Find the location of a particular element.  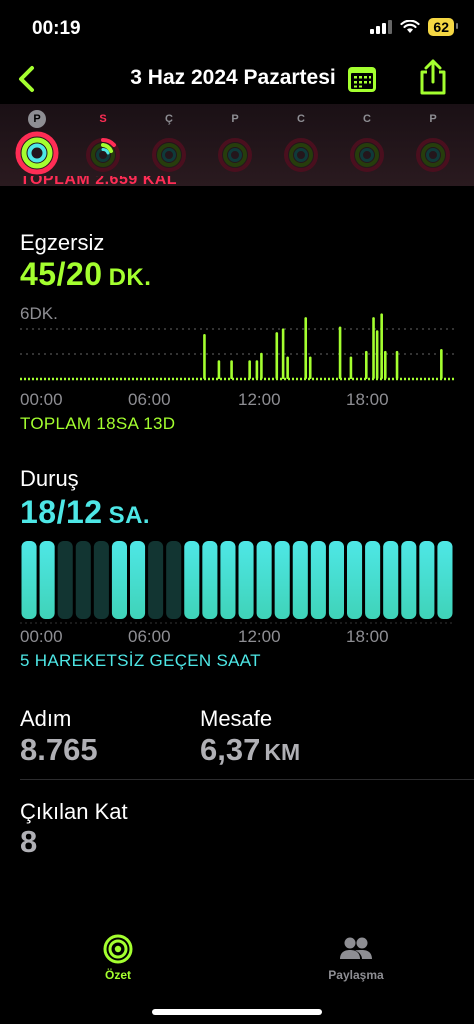

tab-summary: Özet is located at coordinates (118, 958).